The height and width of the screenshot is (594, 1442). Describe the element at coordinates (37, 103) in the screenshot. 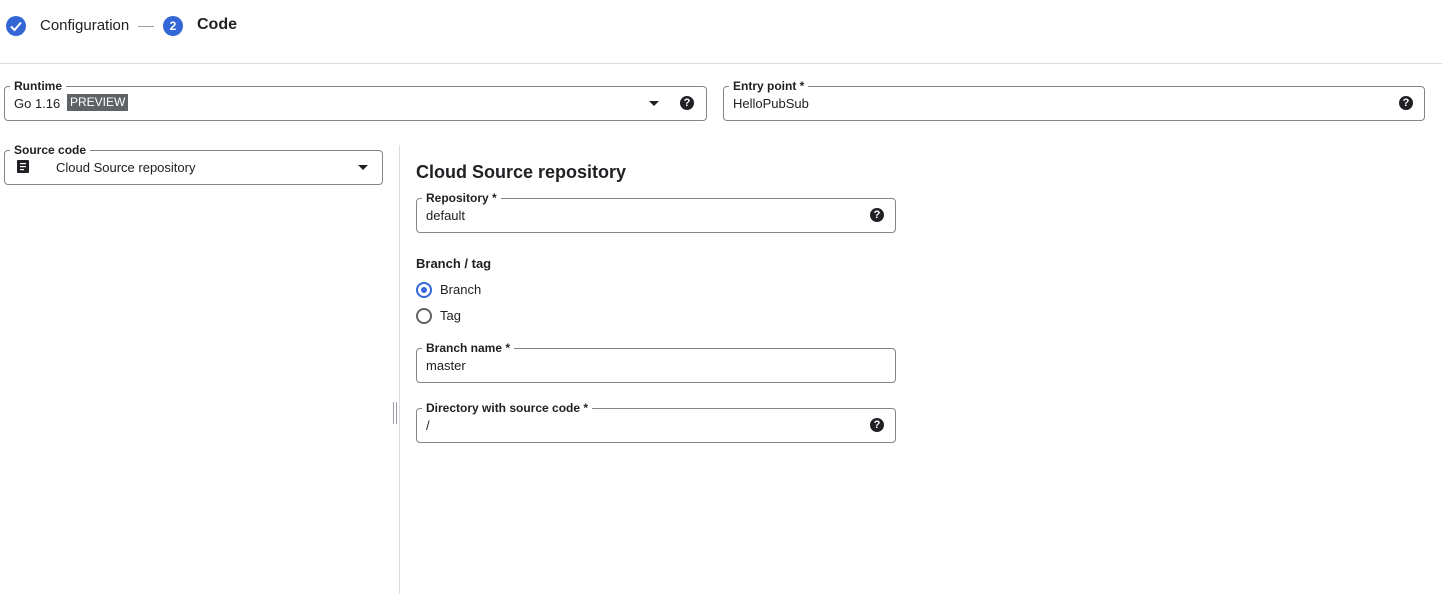

I see `runtime-value: Go 1.16` at that location.